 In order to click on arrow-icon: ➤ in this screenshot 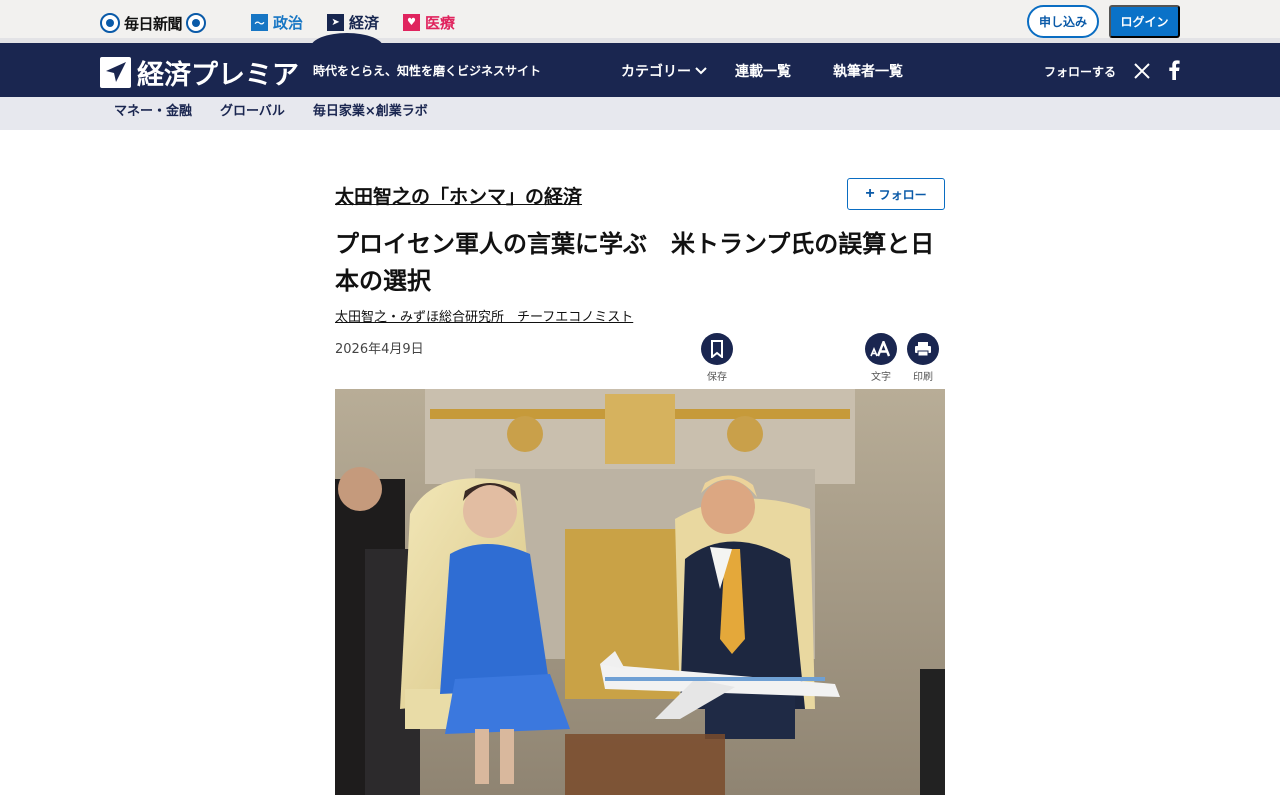, I will do `click(336, 22)`.